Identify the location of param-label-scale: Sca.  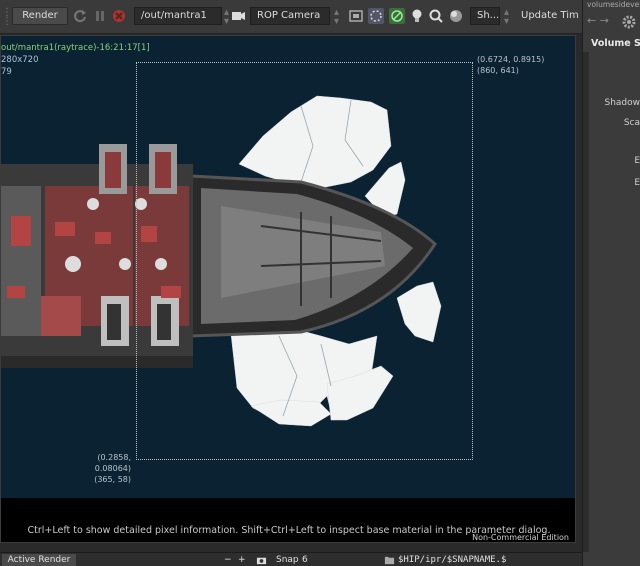
(631, 123).